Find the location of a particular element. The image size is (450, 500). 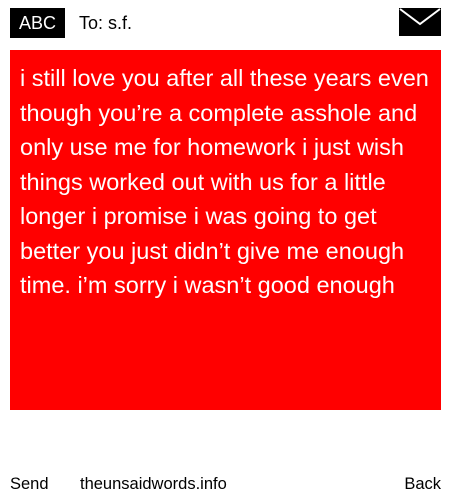

send-button: Send is located at coordinates (29, 484).